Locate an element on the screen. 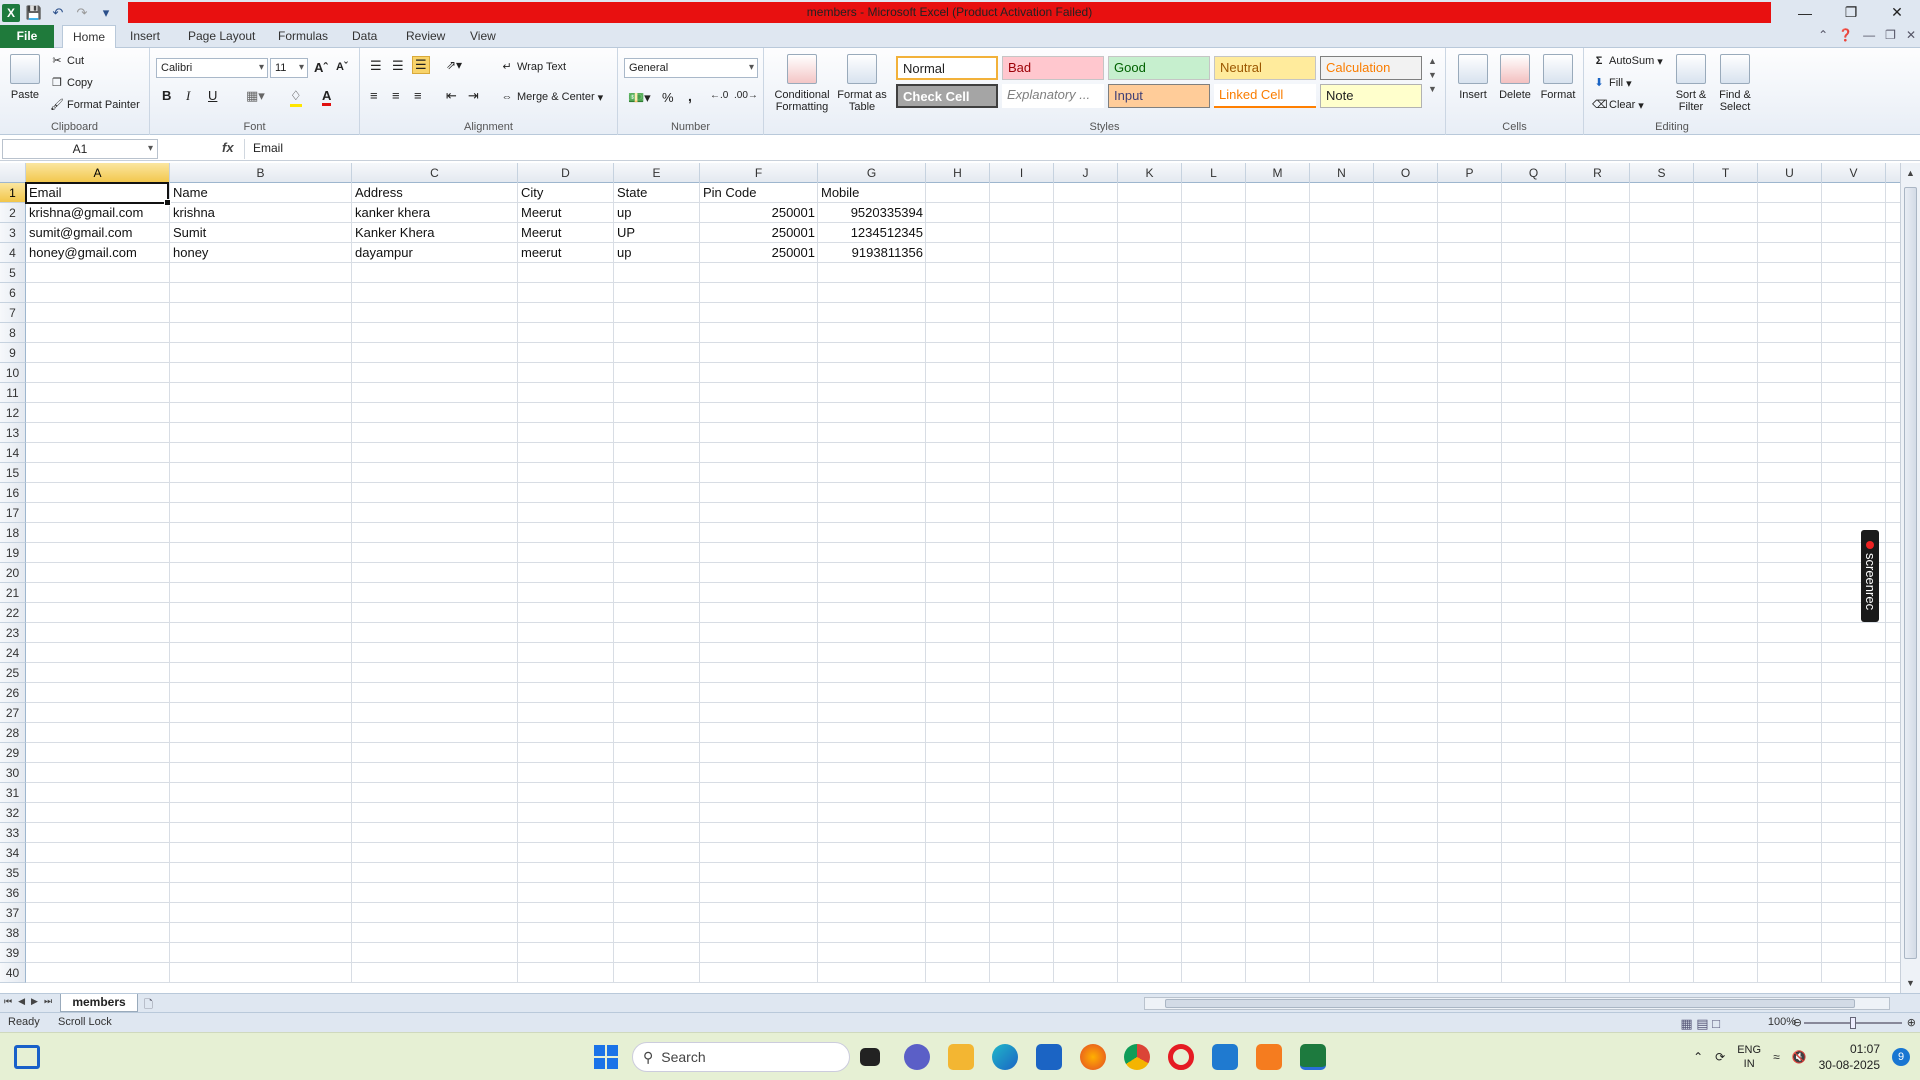 This screenshot has width=1920, height=1080. style-note: Note is located at coordinates (1371, 96).